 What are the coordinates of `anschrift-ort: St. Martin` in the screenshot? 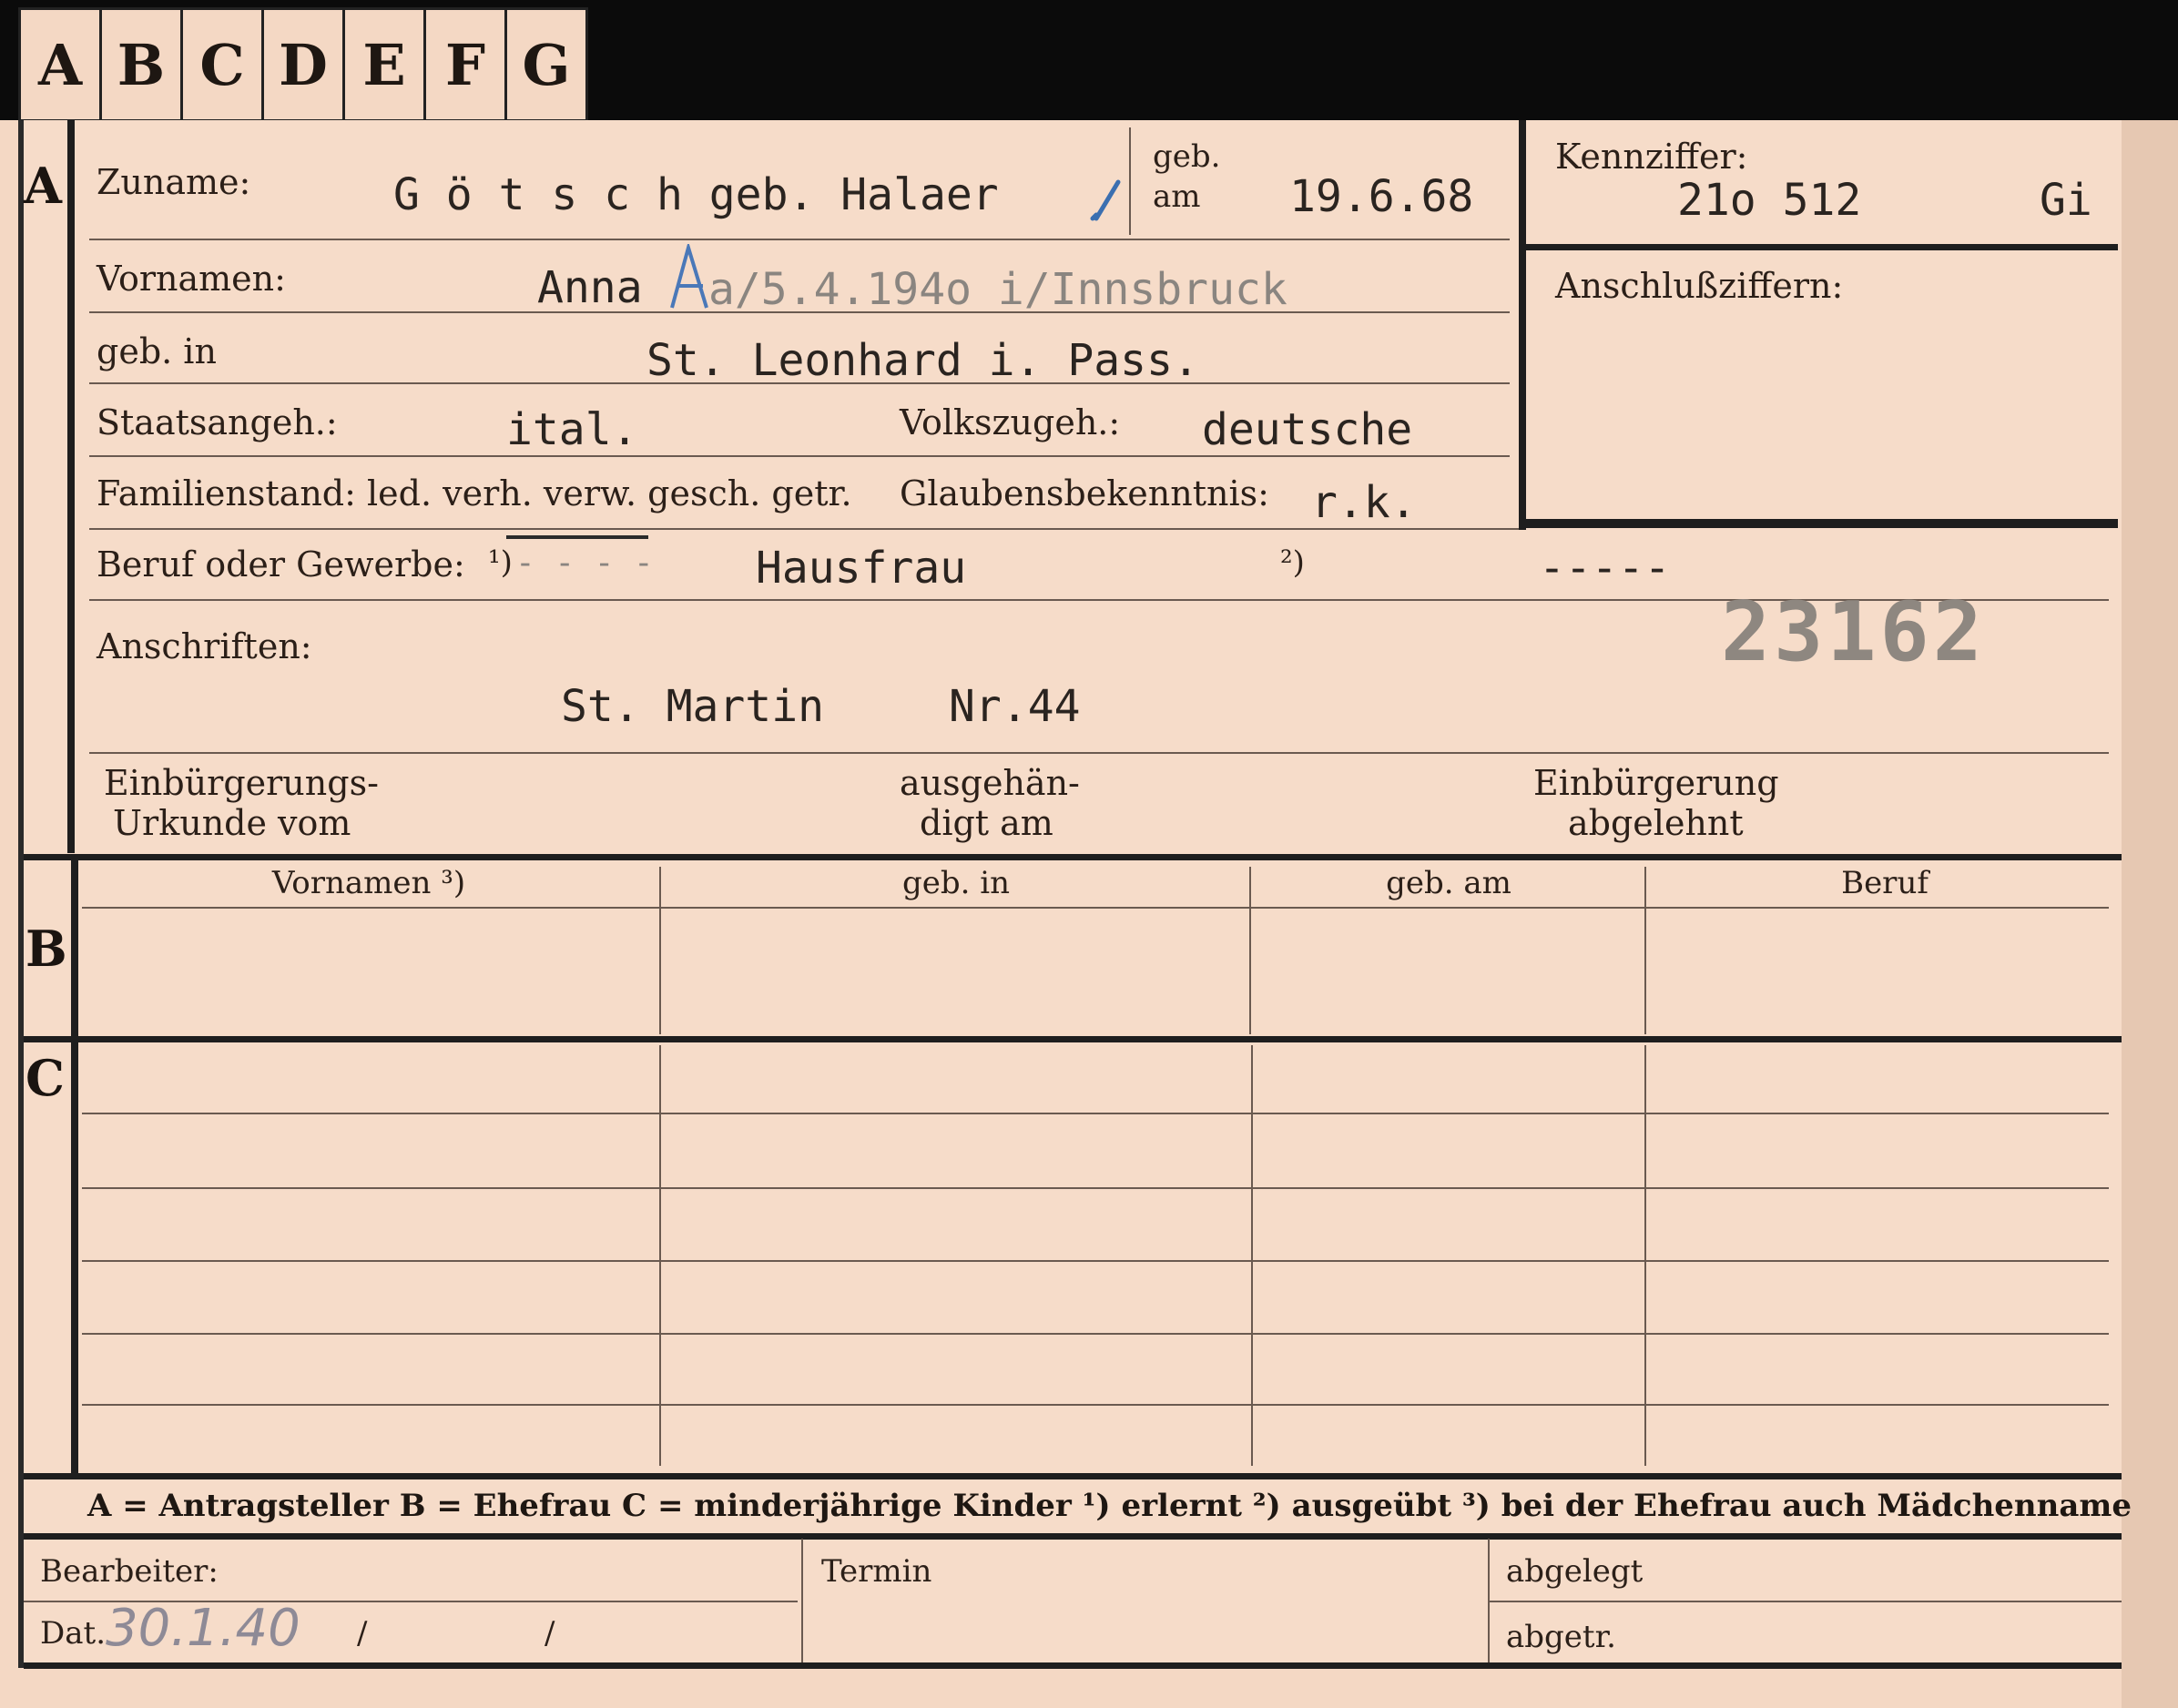 It's located at (693, 707).